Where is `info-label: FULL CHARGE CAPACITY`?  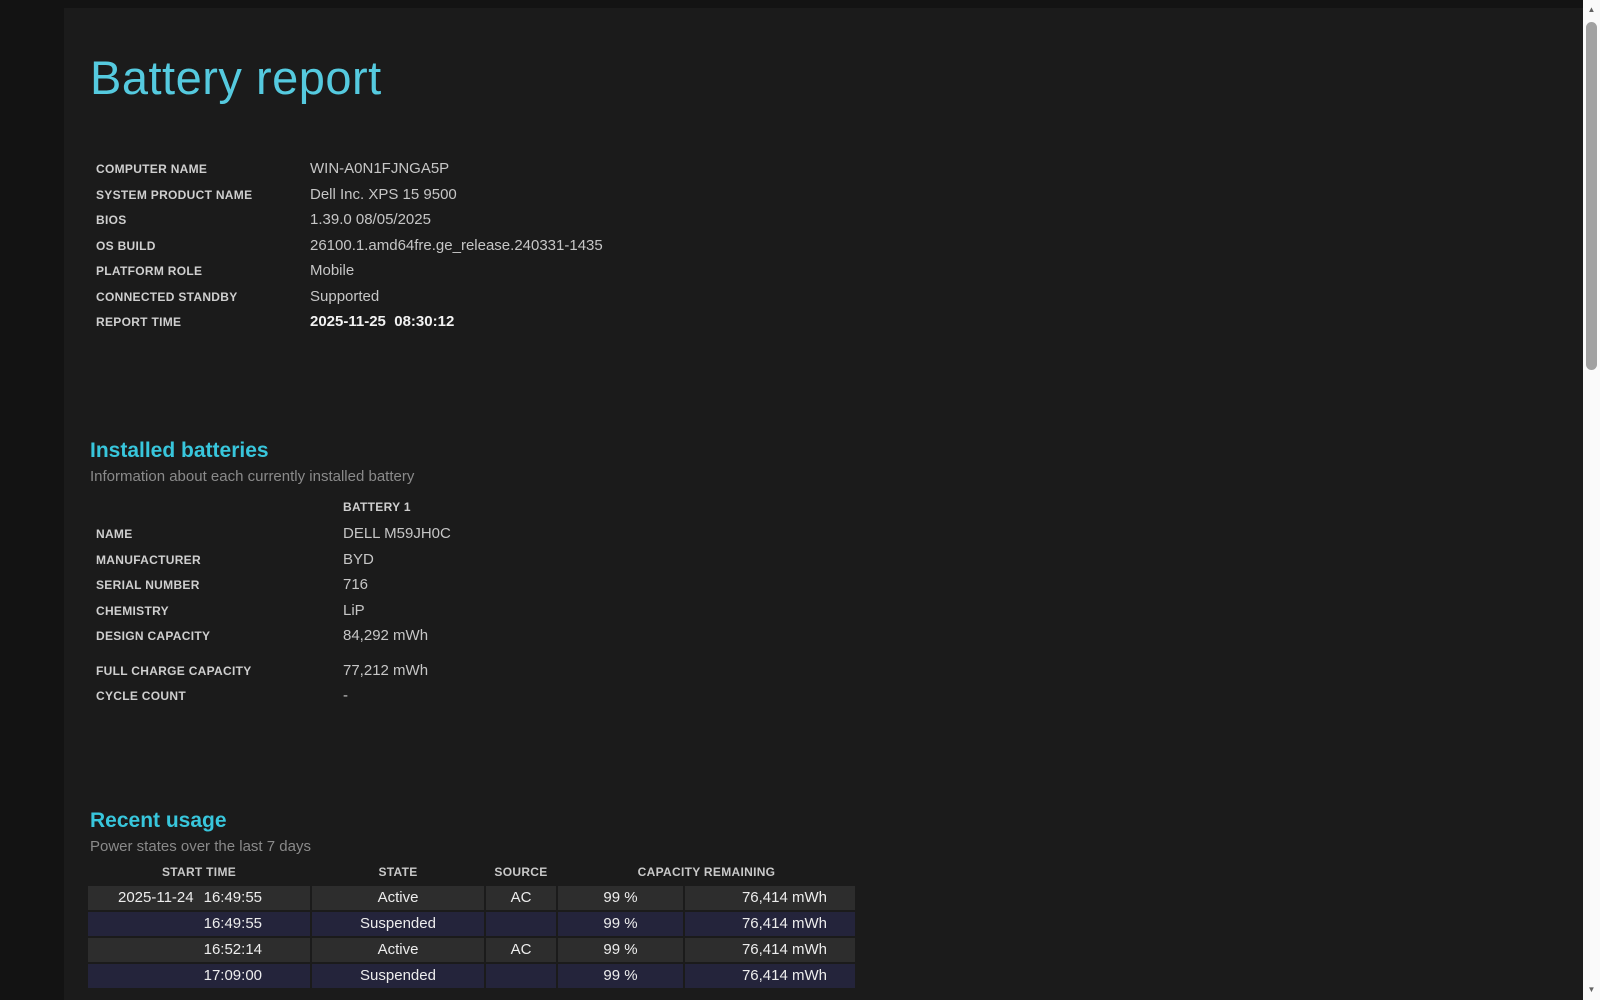
info-label: FULL CHARGE CAPACITY is located at coordinates (174, 670).